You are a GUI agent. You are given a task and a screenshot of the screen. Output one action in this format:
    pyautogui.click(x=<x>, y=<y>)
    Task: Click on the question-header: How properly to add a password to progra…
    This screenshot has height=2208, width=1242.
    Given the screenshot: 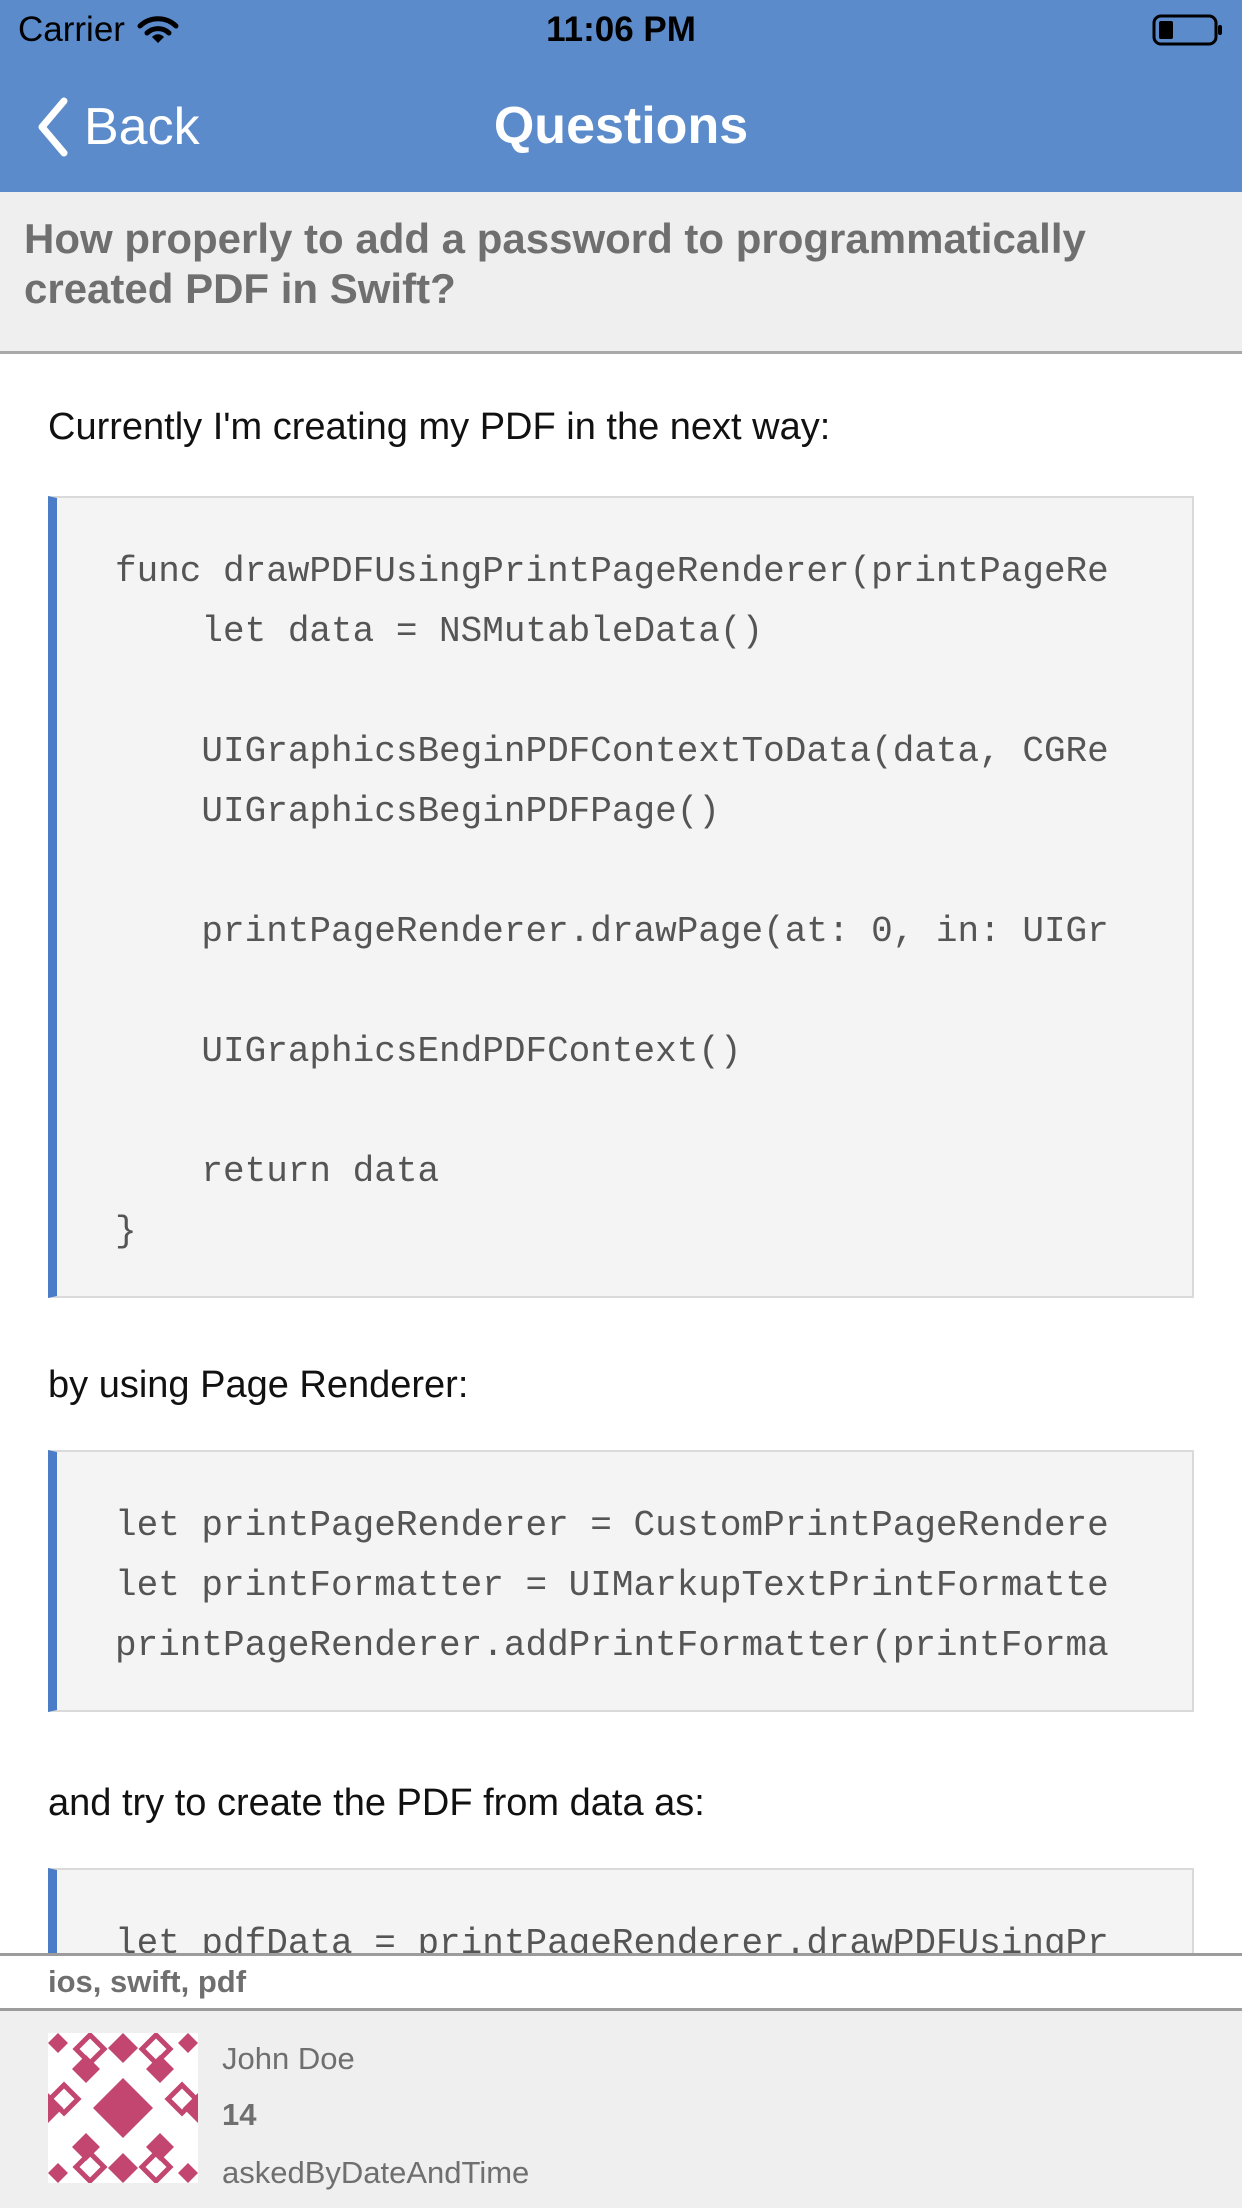 What is the action you would take?
    pyautogui.click(x=621, y=273)
    